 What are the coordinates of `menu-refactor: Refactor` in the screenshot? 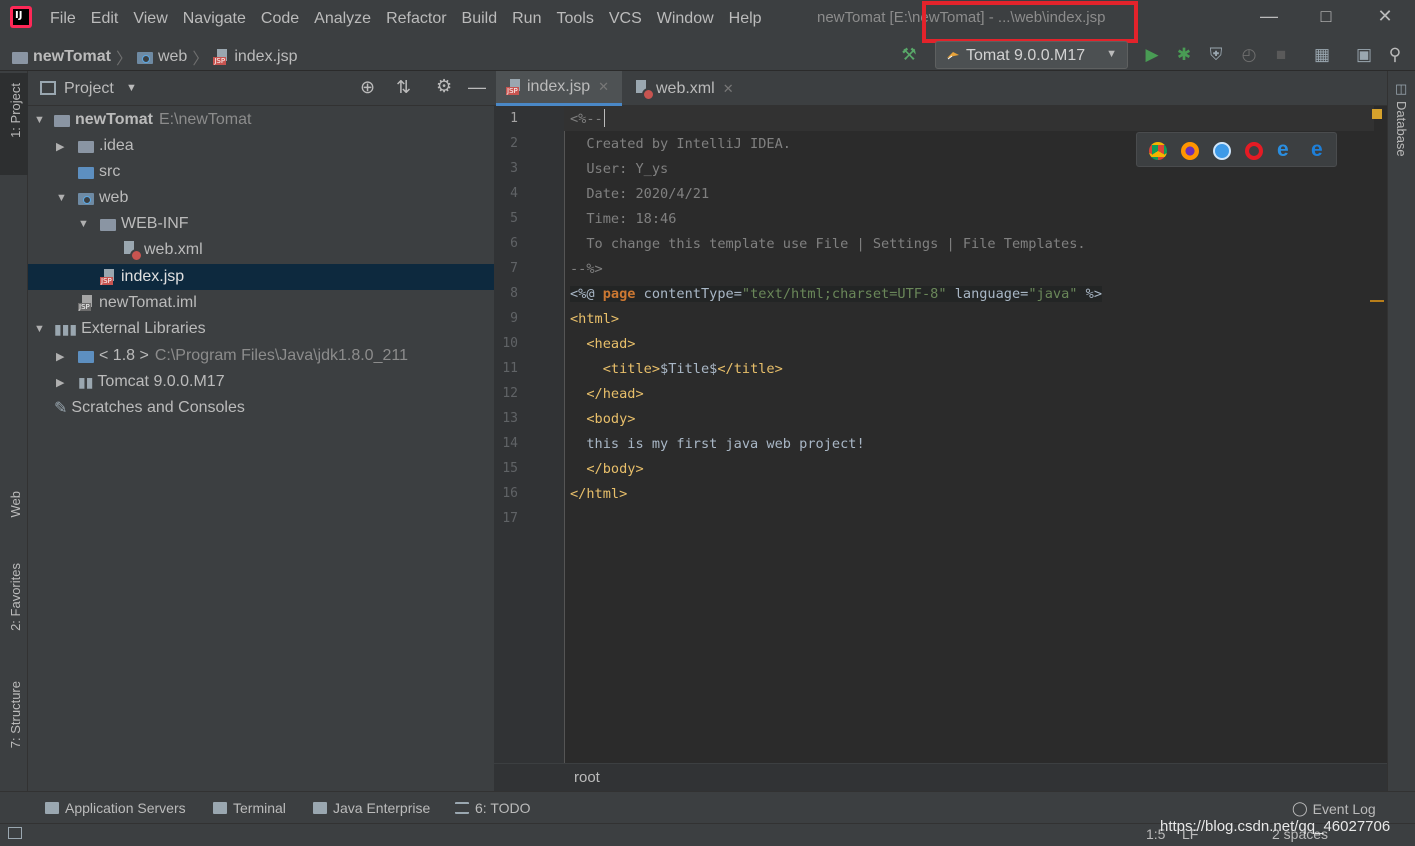 It's located at (416, 19).